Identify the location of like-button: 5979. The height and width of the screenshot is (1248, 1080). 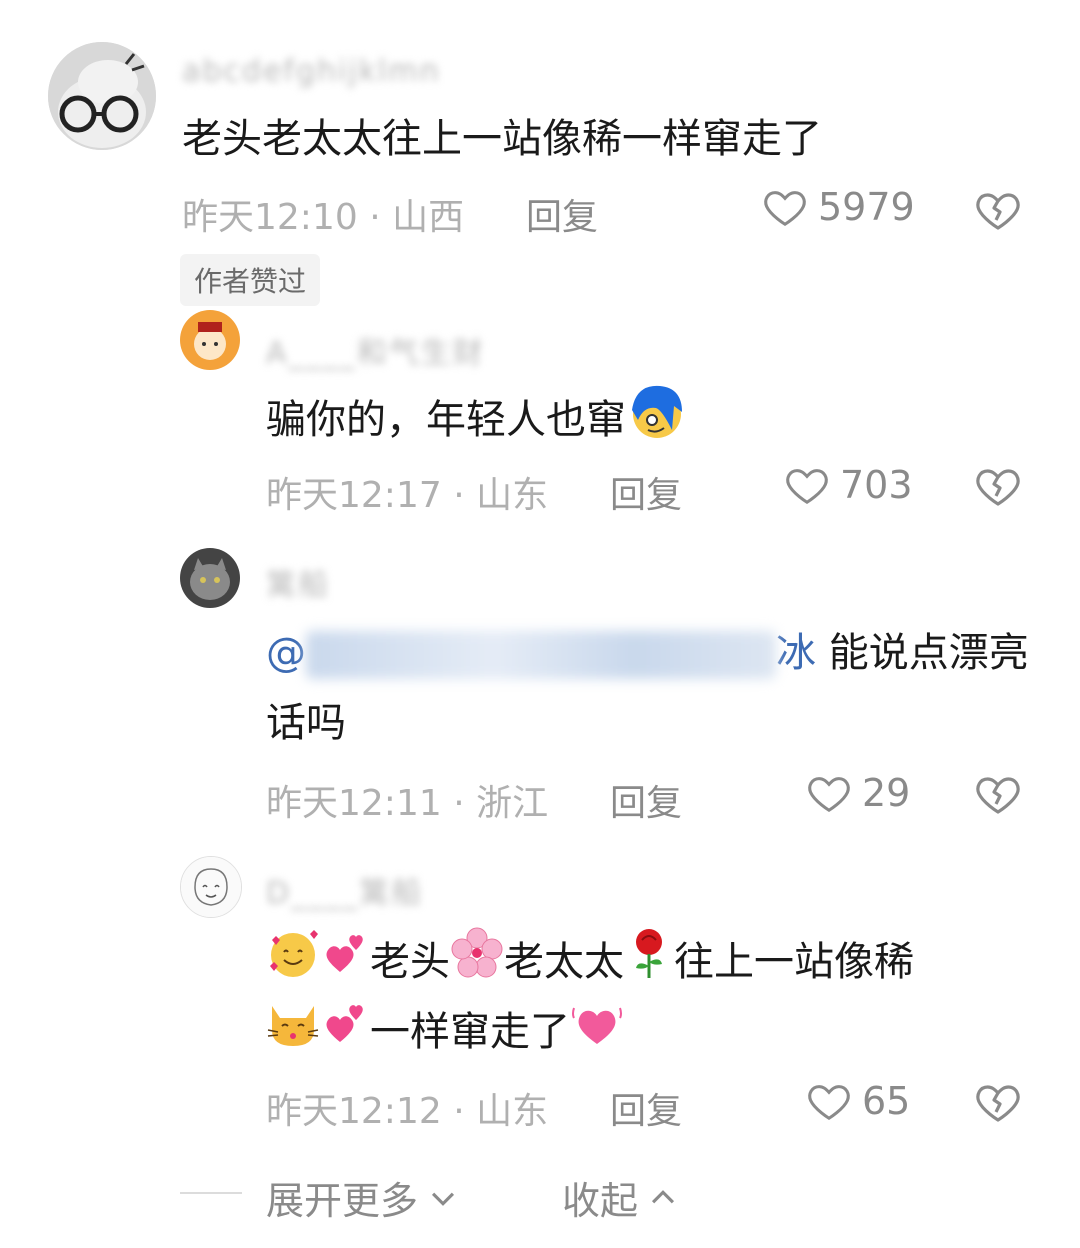
(838, 207).